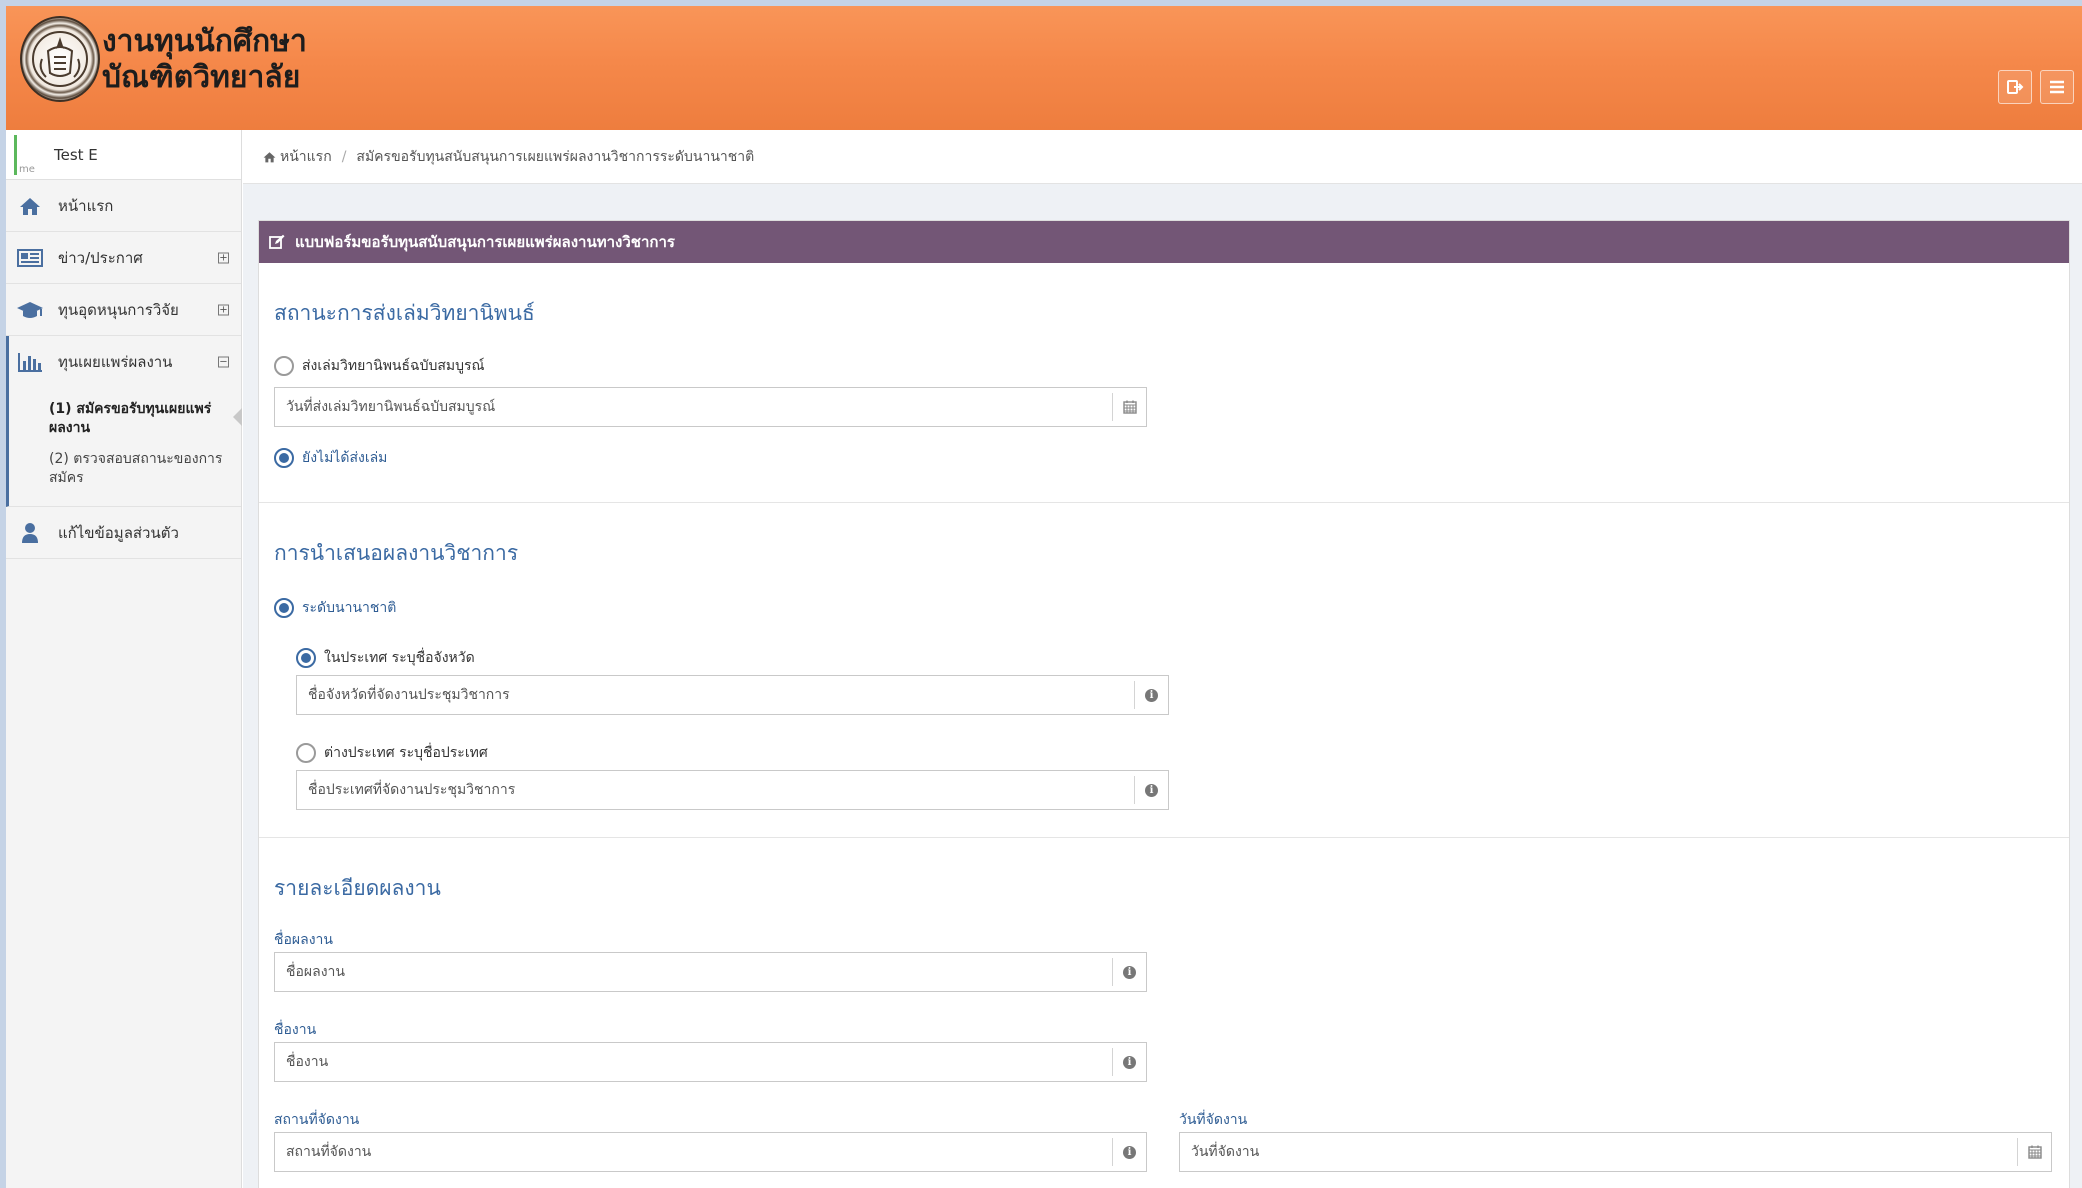 The image size is (2082, 1188). I want to click on user-profile-row: me Test E, so click(123, 155).